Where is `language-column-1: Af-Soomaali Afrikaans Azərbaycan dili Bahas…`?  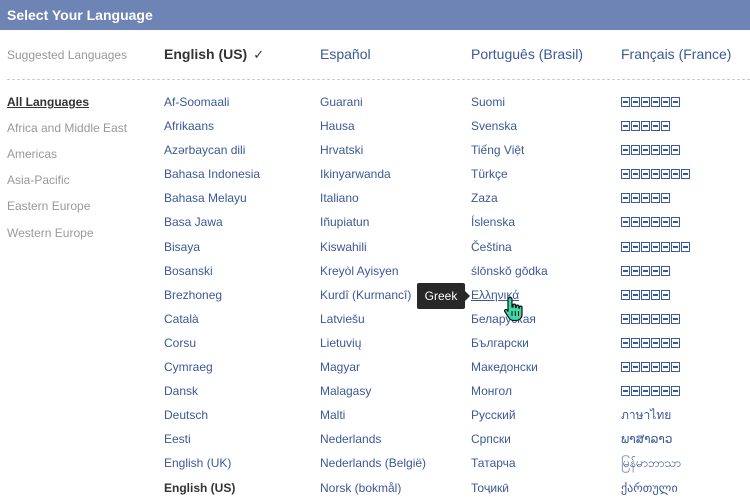 language-column-1: Af-Soomaali Afrikaans Azərbaycan dili Bahas… is located at coordinates (212, 299).